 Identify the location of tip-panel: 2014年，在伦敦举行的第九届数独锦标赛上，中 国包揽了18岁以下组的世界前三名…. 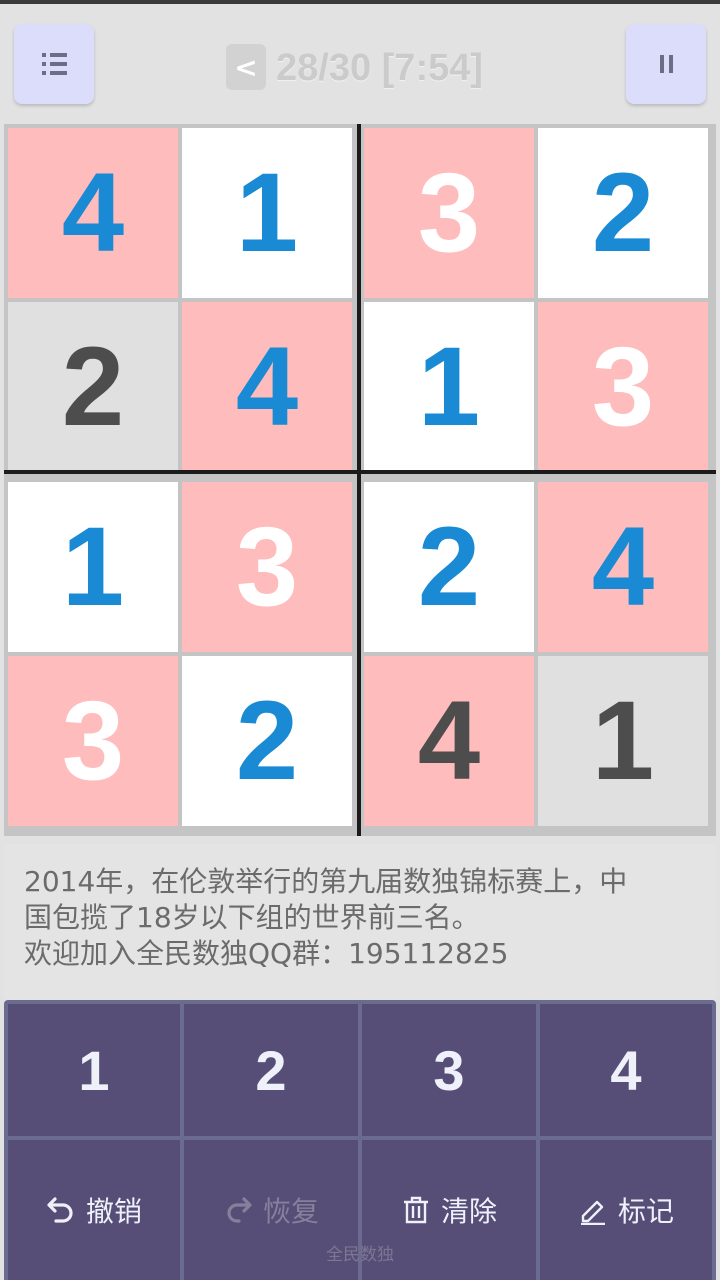
(360, 922).